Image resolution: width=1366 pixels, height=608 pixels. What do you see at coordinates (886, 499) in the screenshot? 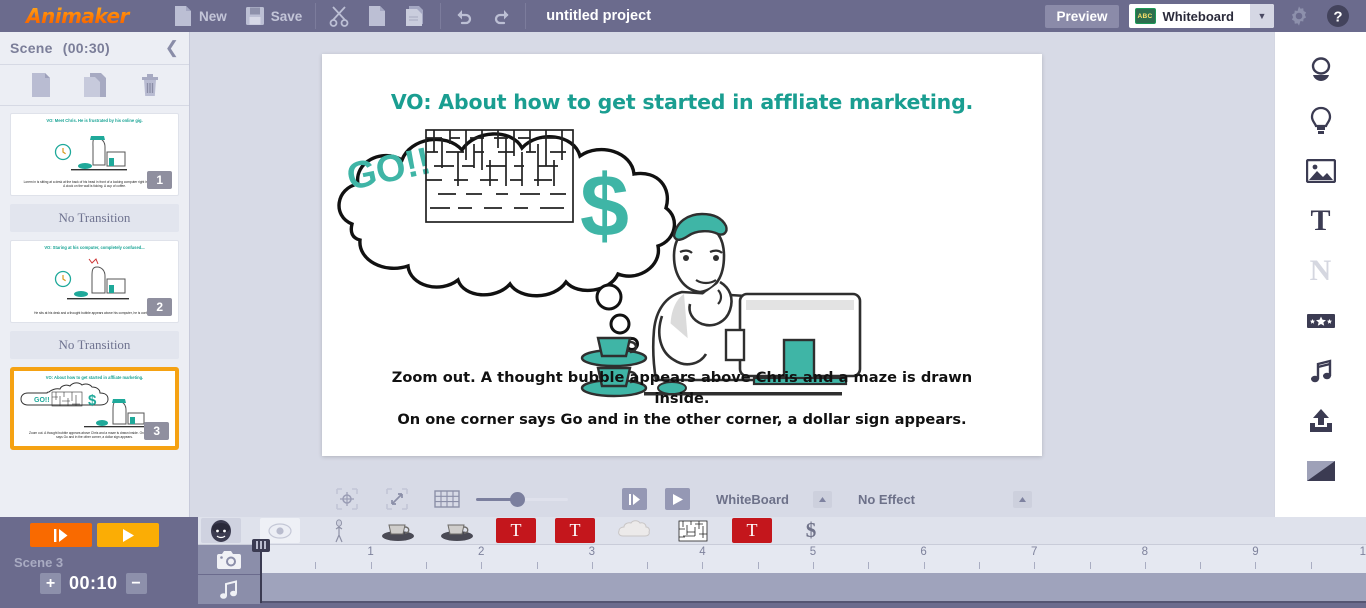
I see `effect-label: No Effect` at bounding box center [886, 499].